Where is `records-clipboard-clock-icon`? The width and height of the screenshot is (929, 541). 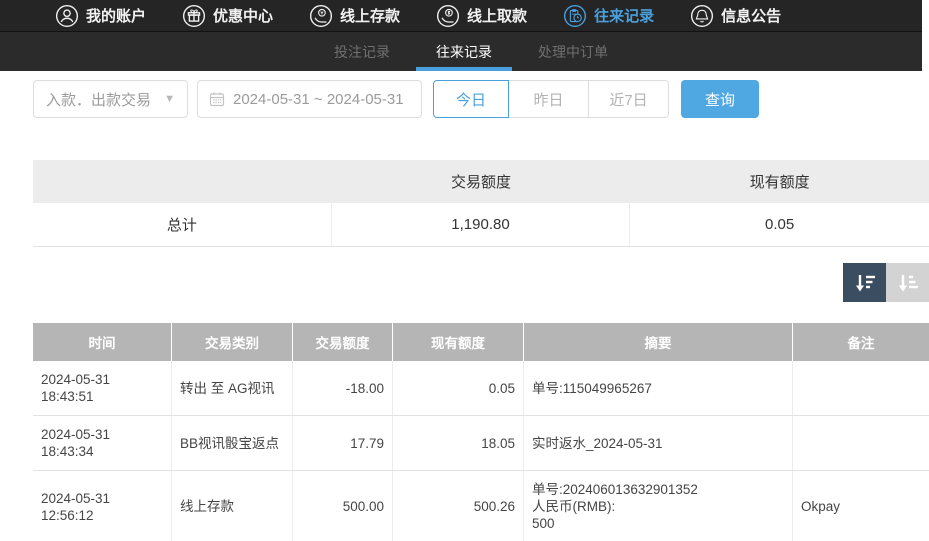
records-clipboard-clock-icon is located at coordinates (575, 16).